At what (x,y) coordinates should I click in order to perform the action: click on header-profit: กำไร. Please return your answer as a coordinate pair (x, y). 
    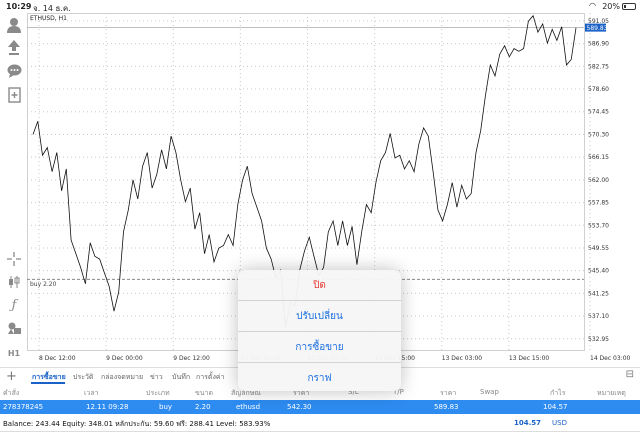
    Looking at the image, I should click on (558, 393).